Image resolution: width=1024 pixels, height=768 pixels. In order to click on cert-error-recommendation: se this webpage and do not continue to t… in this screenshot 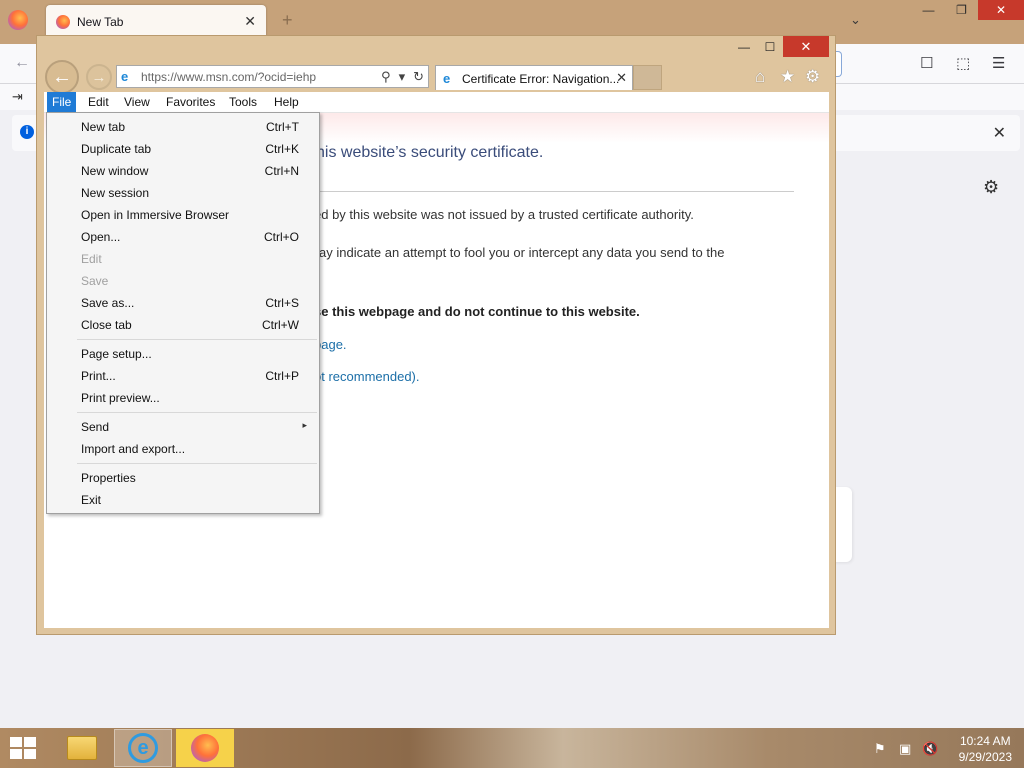, I will do `click(477, 311)`.